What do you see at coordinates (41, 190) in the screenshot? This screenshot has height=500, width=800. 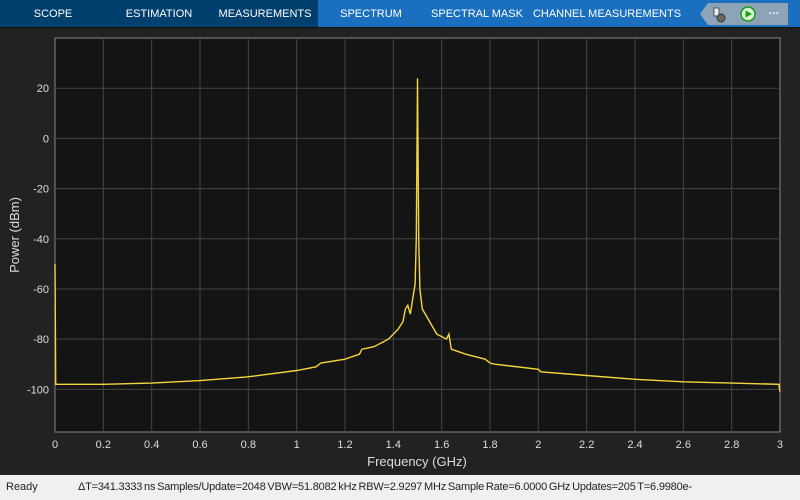 I see `y-tick-label: -20` at bounding box center [41, 190].